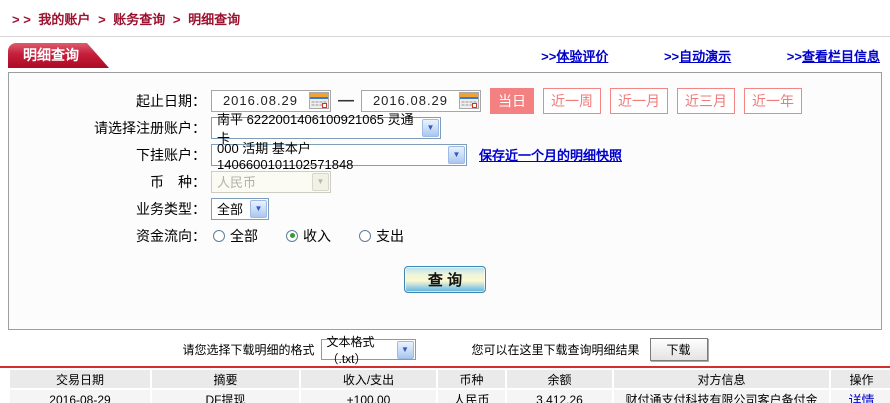 This screenshot has height=403, width=890. Describe the element at coordinates (248, 350) in the screenshot. I see `download-format-label: 请您选择下载明细的格式` at that location.